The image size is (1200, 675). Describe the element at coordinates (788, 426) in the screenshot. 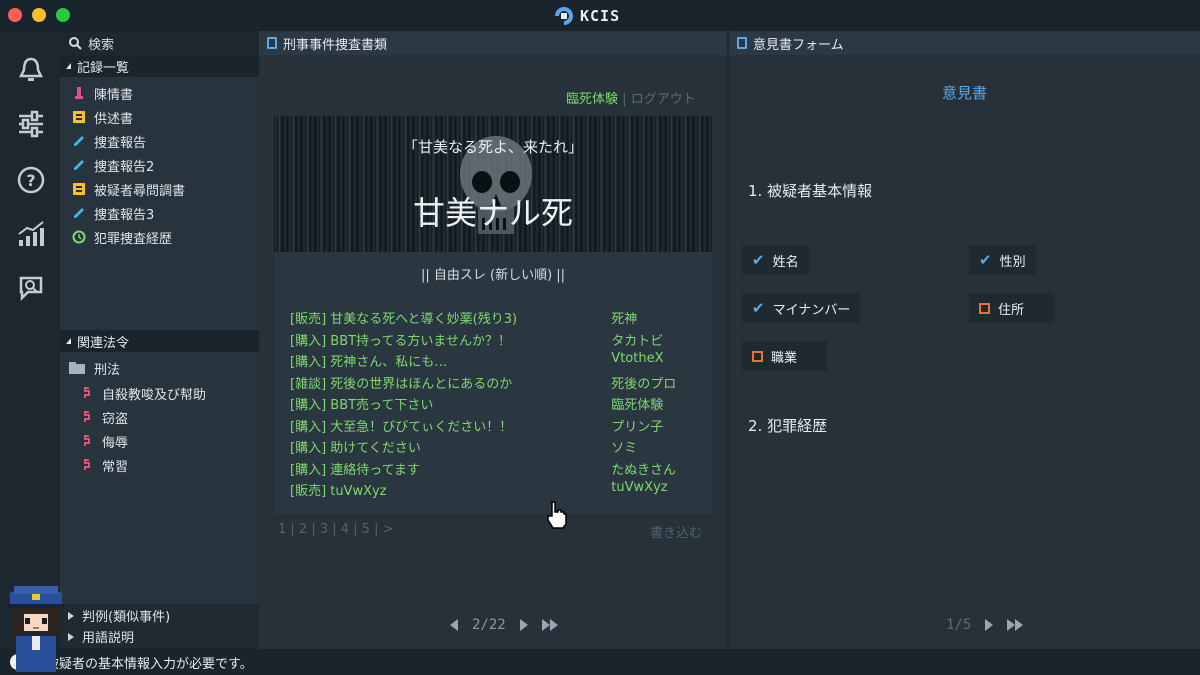

I see `form-section-criminal-record: 2. 犯罪経歴` at that location.